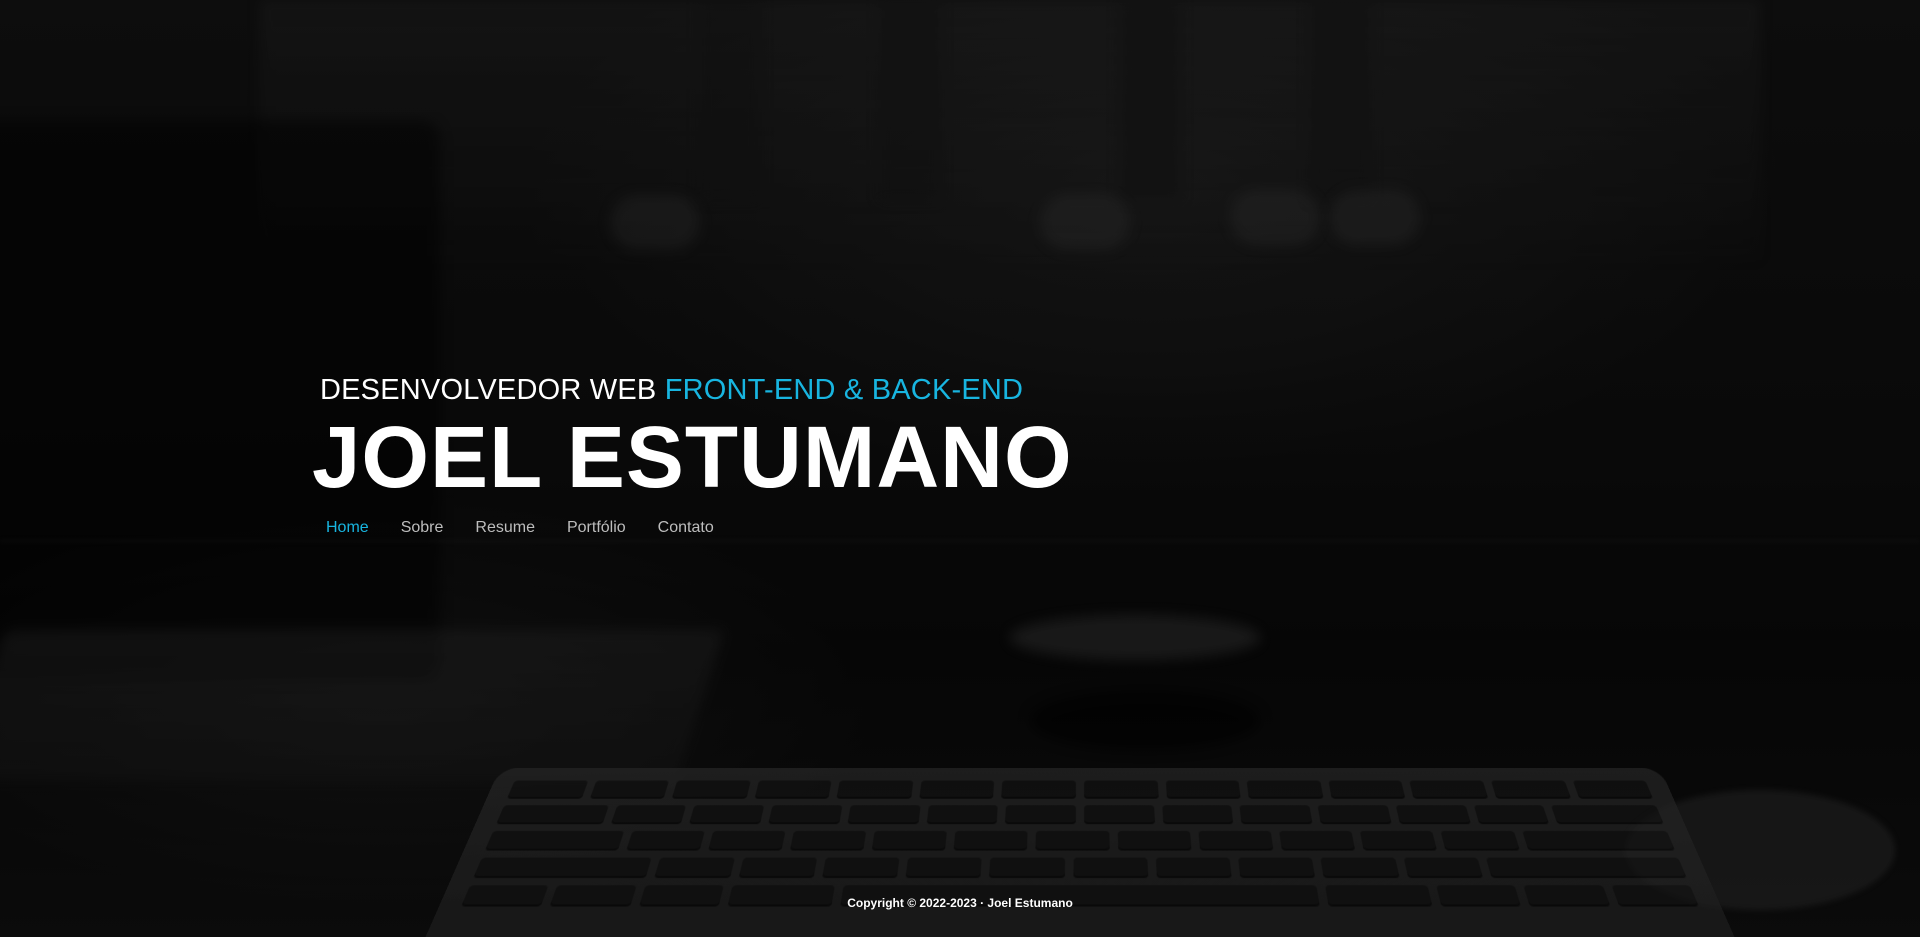 The width and height of the screenshot is (1920, 937). I want to click on subtitle-accent: FRONT-END & BACK-END, so click(844, 390).